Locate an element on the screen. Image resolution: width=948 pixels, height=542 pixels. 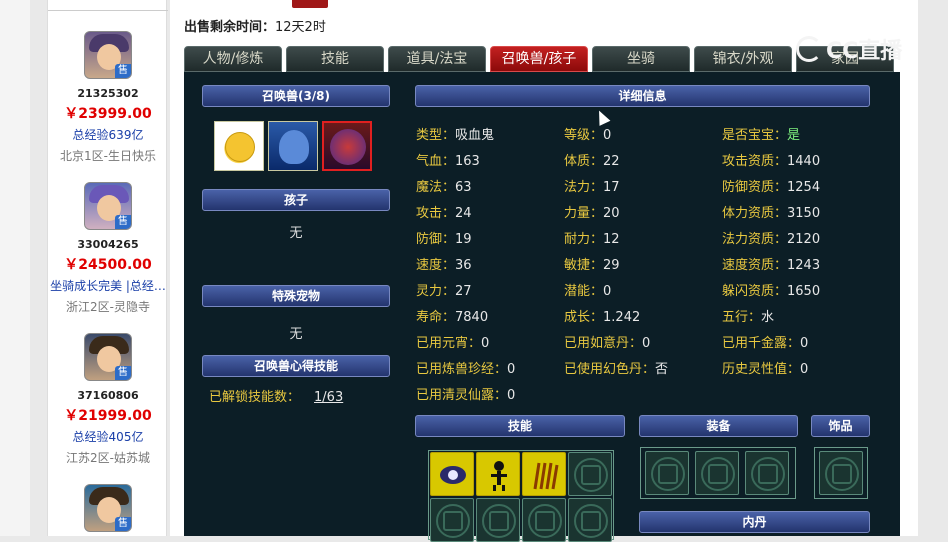
pets-header: 召唤兽(3/8) is located at coordinates (296, 96).